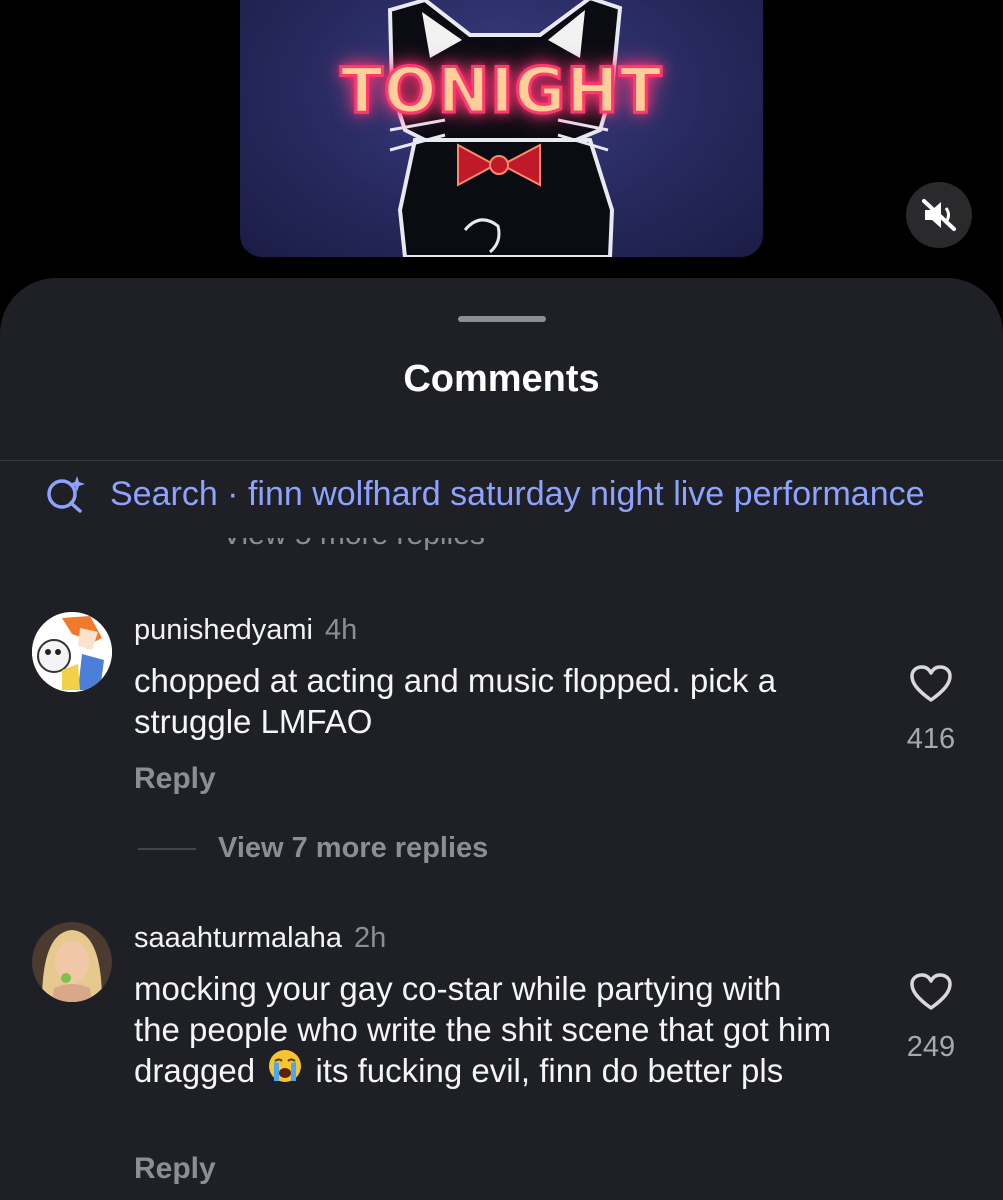 This screenshot has height=1200, width=1003. I want to click on thread-line, so click(167, 848).